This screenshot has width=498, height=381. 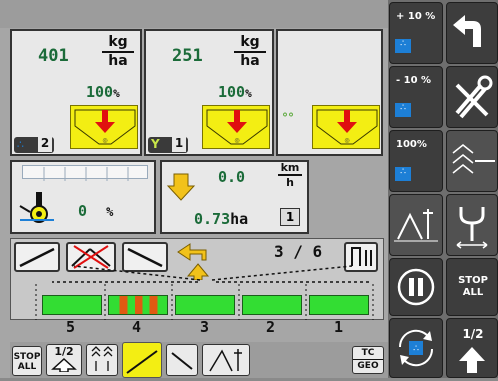 I want to click on product-2-percent: 100%, so click(x=235, y=92).